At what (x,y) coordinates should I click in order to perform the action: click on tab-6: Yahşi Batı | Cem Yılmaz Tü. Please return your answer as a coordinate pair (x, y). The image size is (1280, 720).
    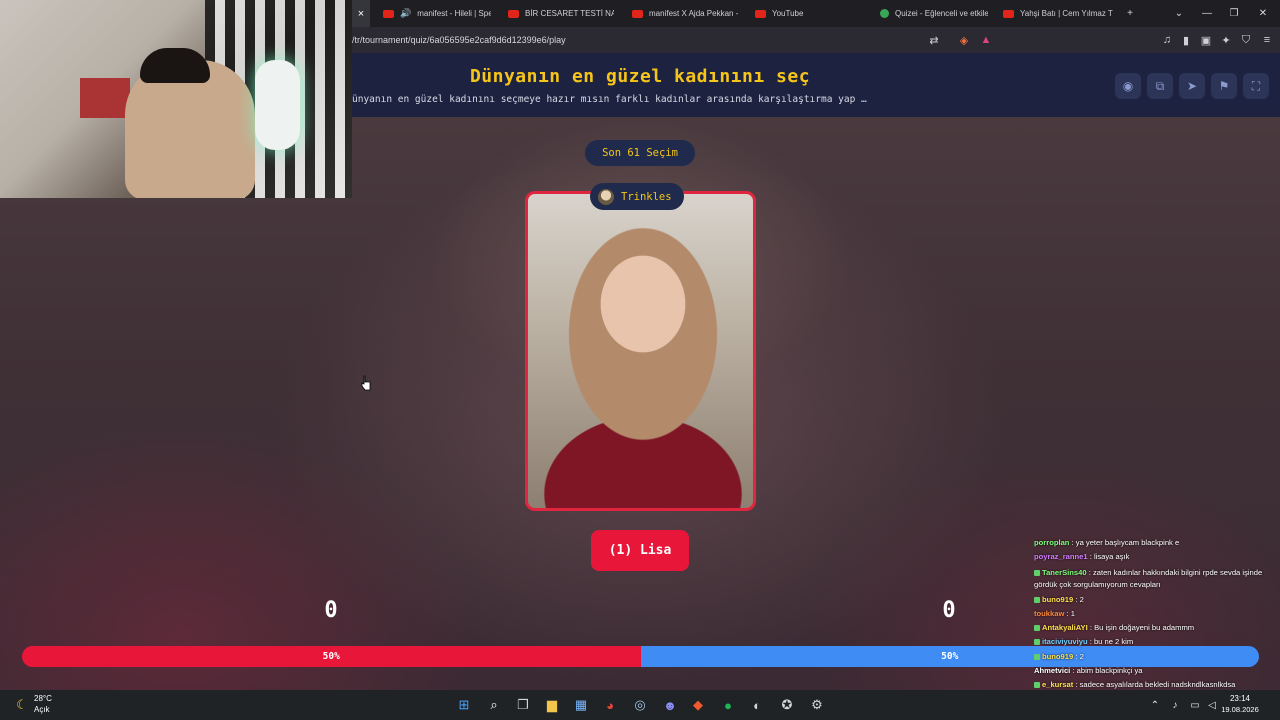
    Looking at the image, I should click on (1058, 13).